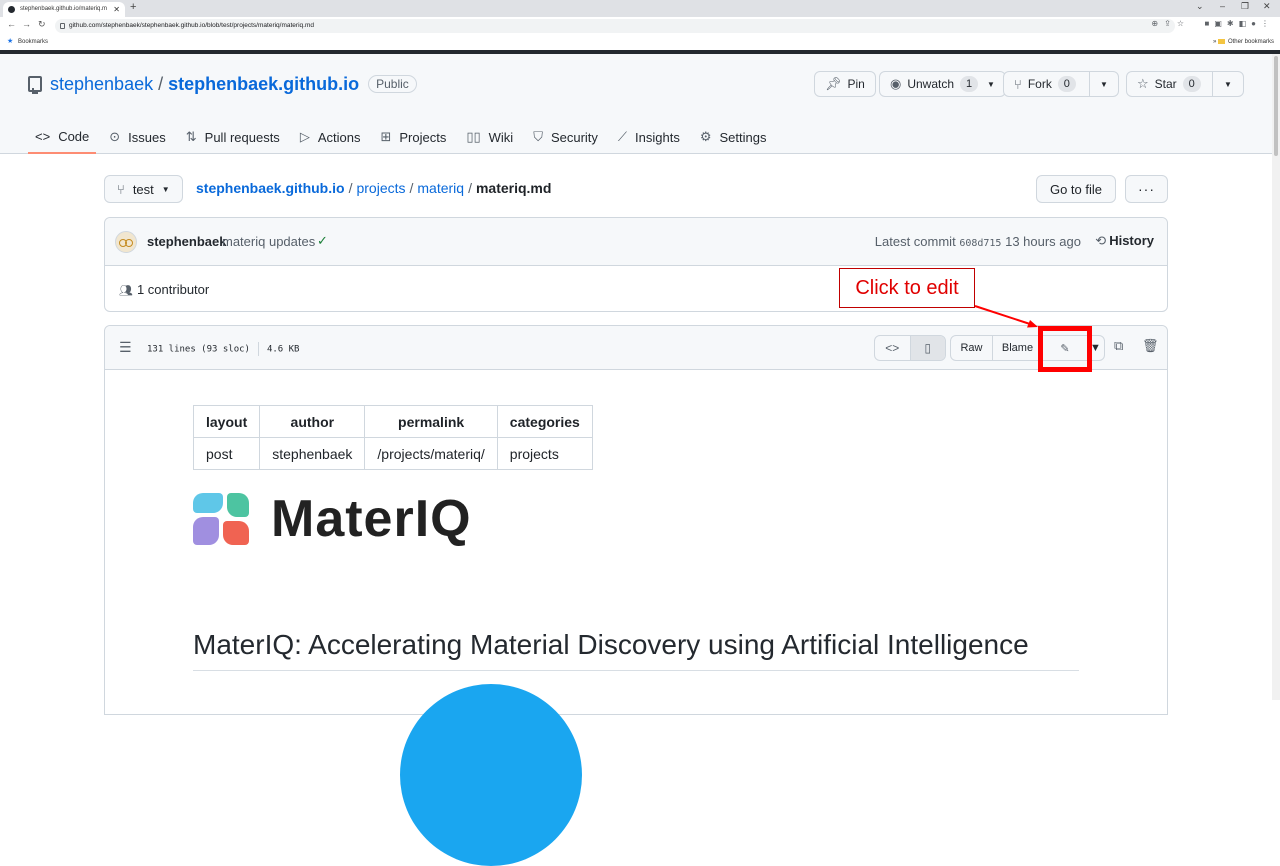 This screenshot has width=1280, height=866. I want to click on tab-search-icon: ⌄, so click(1200, 6).